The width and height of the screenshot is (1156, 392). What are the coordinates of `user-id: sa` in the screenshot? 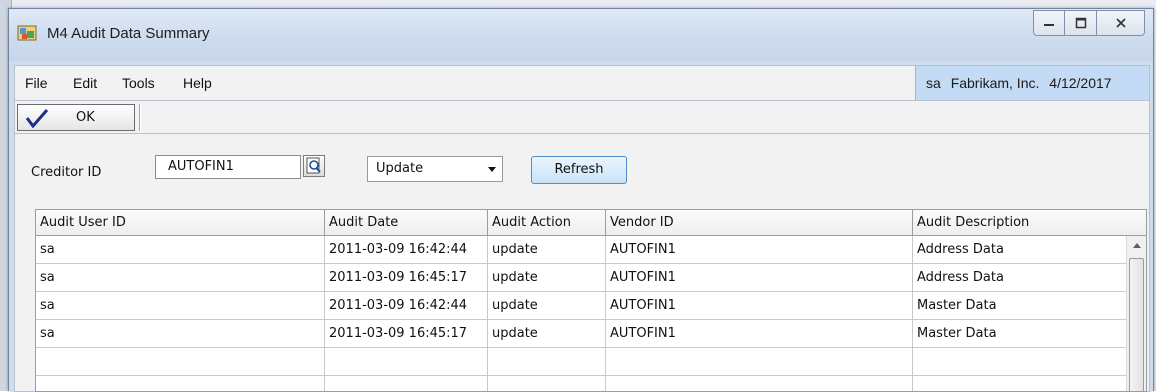 It's located at (933, 83).